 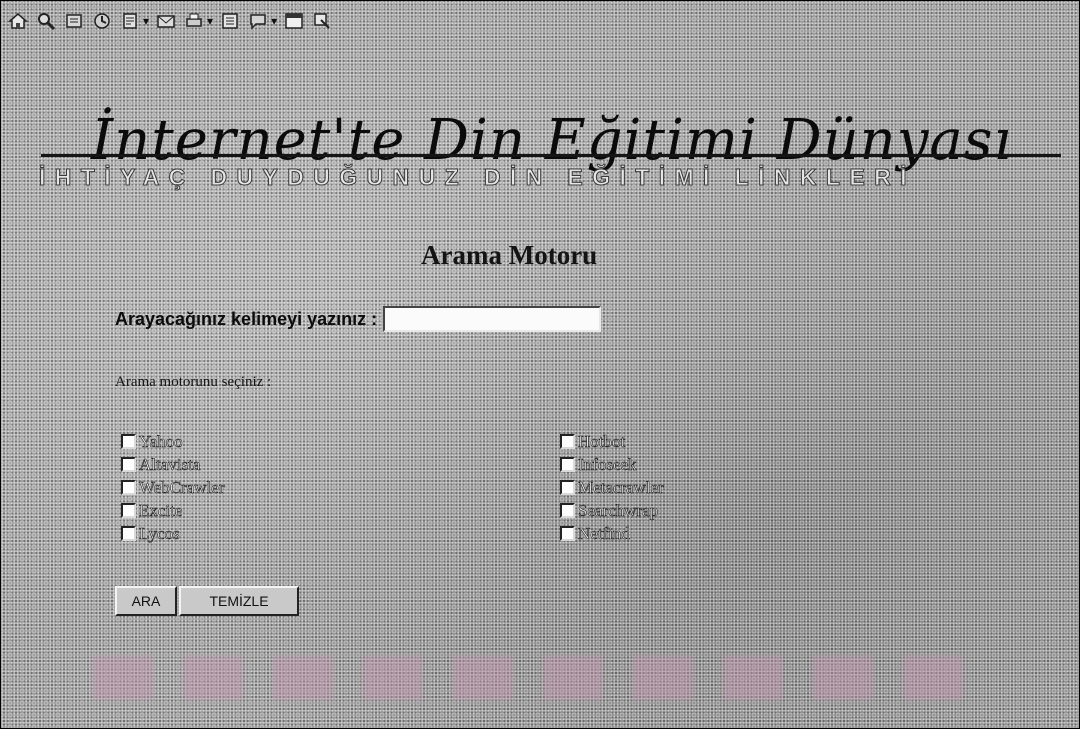 What do you see at coordinates (166, 21) in the screenshot?
I see `mail-icon` at bounding box center [166, 21].